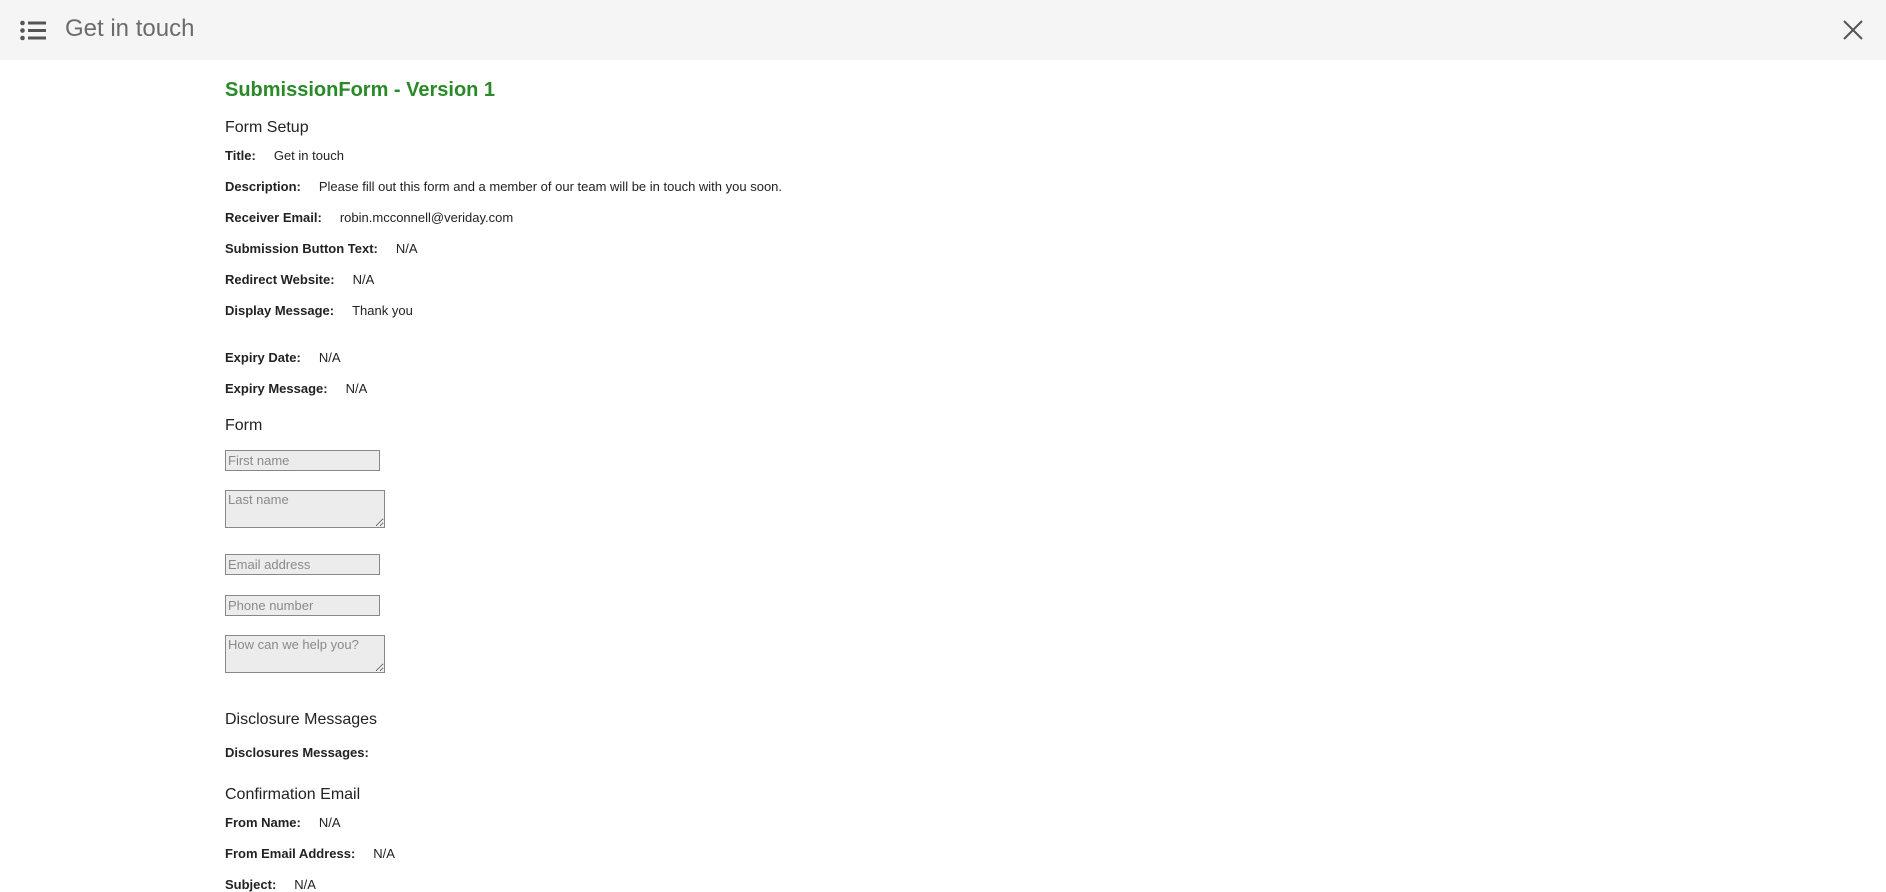 The image size is (1886, 892). I want to click on disclosure-heading: Disclosure Messages, so click(301, 719).